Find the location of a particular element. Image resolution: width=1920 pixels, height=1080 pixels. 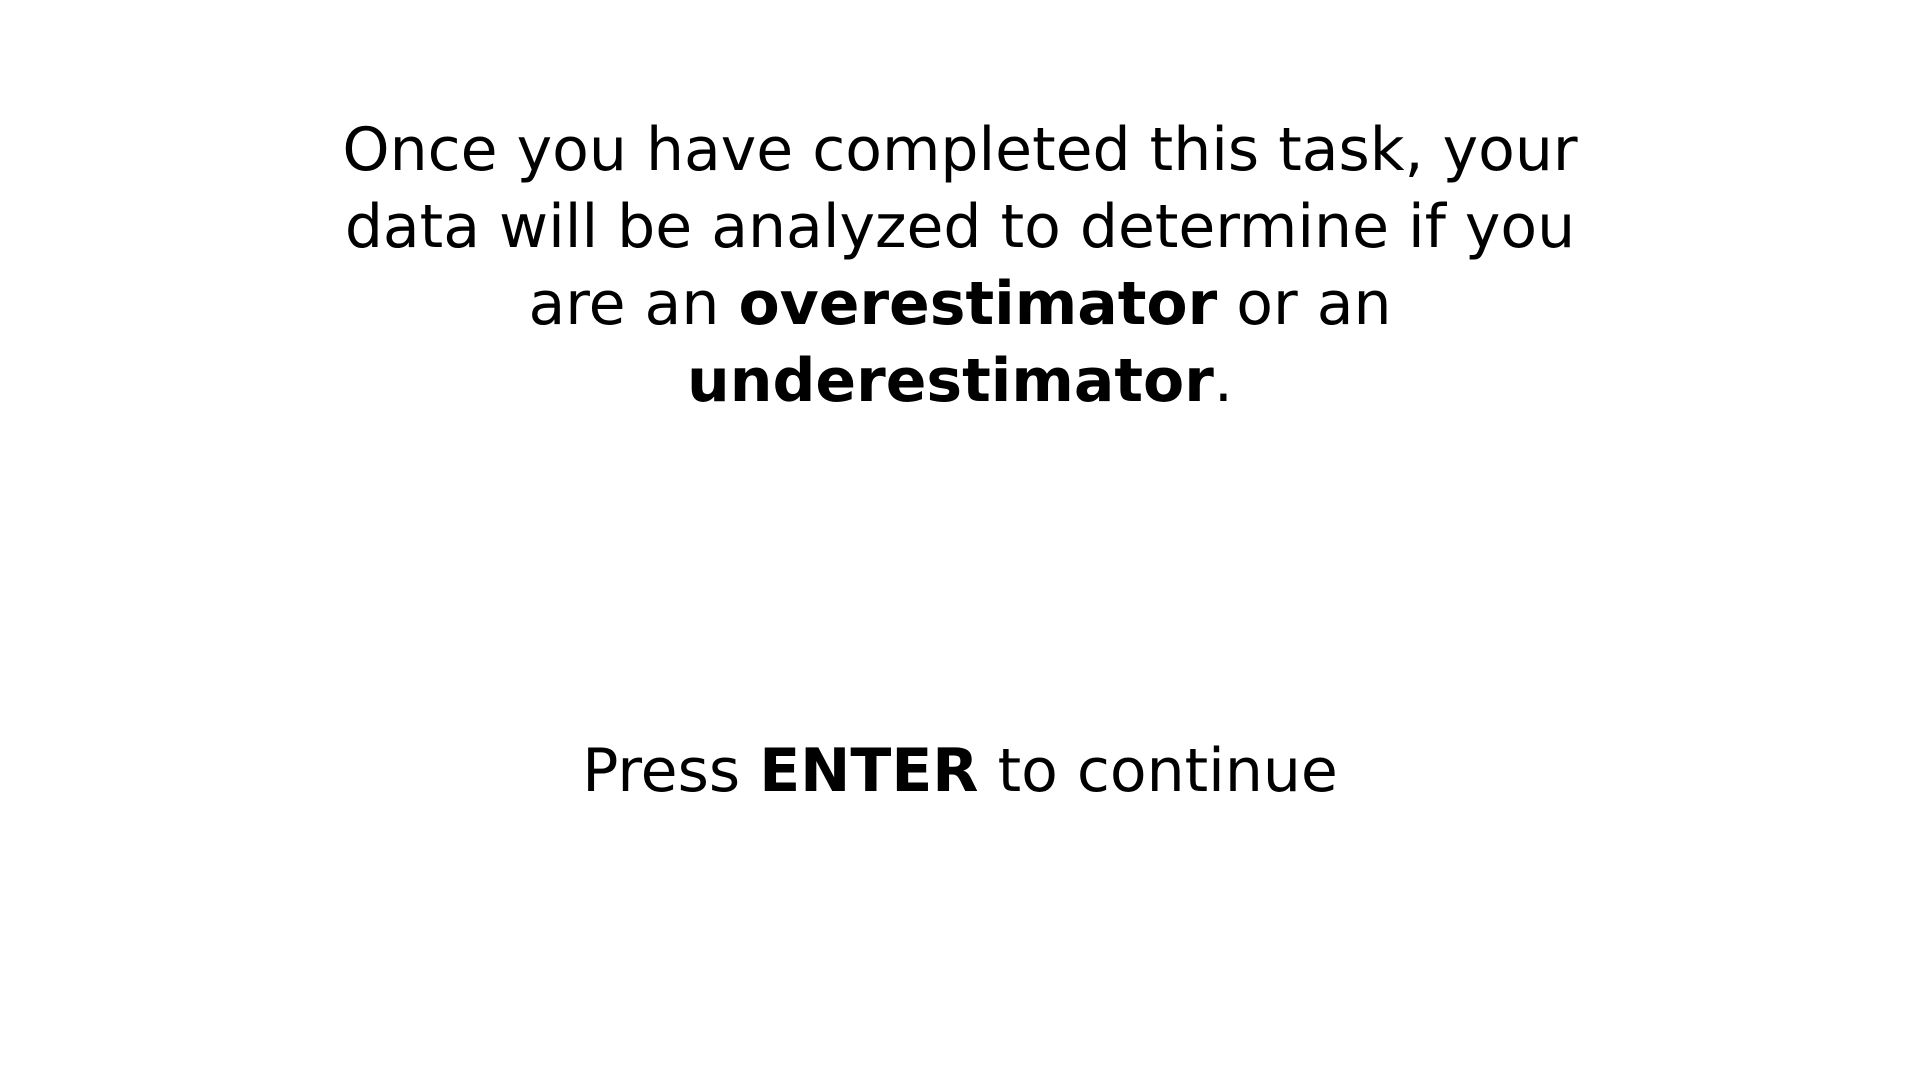

prompt-prefix: Press is located at coordinates (671, 771).